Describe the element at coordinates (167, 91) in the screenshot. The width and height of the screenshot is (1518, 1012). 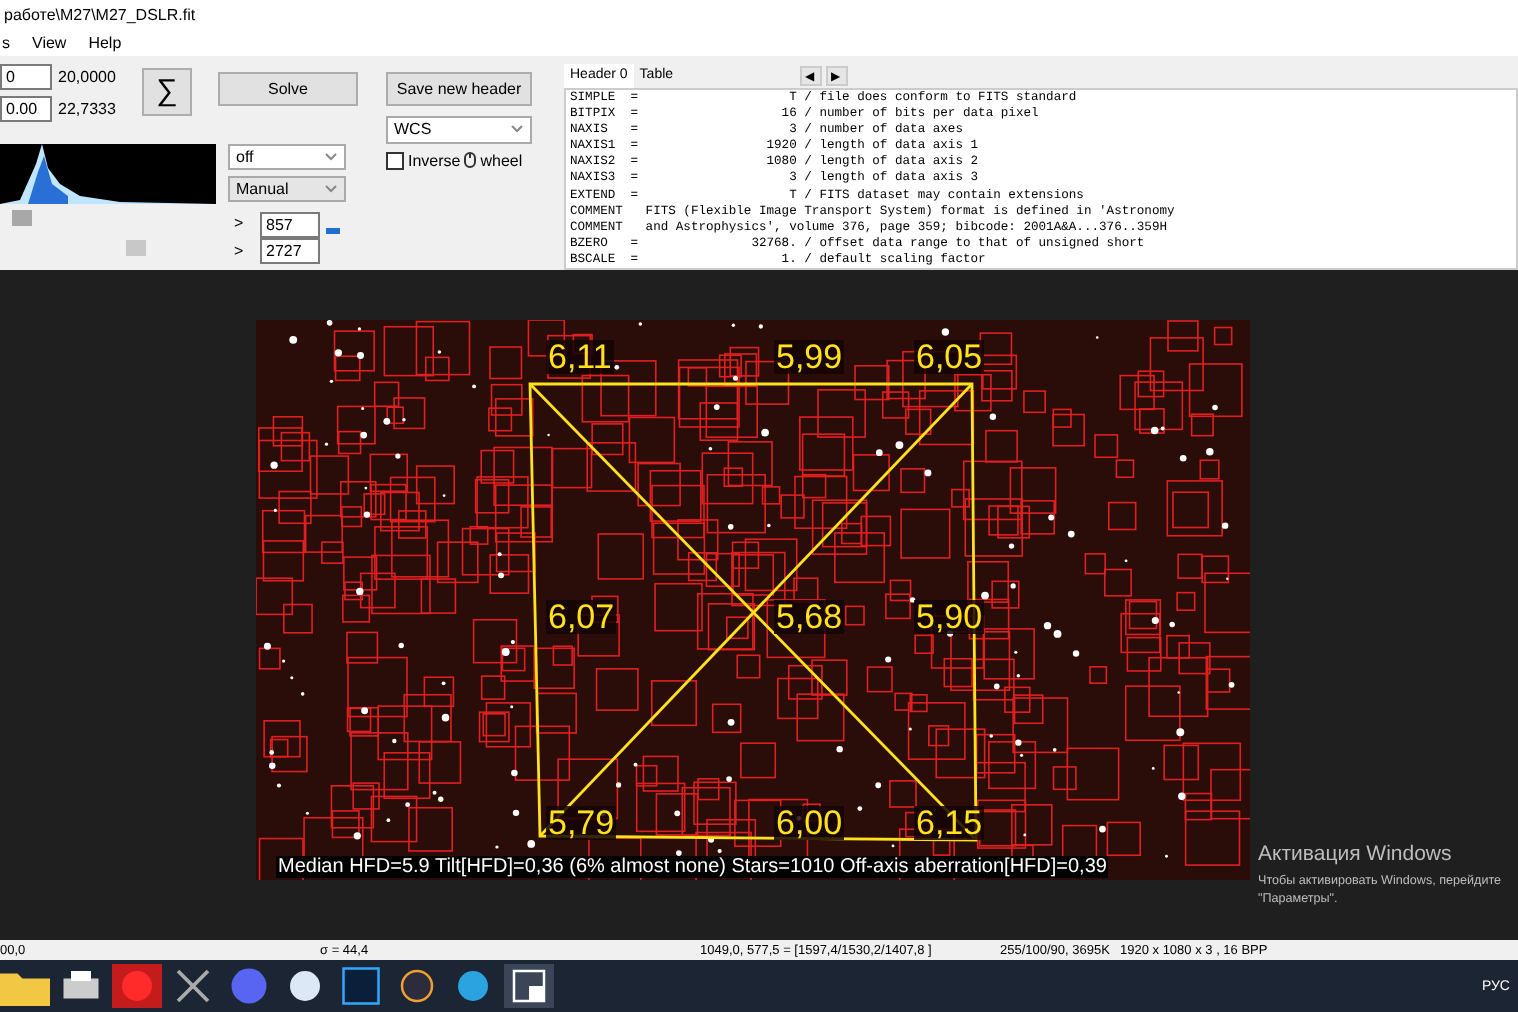
I see `sum-button: ∑` at that location.